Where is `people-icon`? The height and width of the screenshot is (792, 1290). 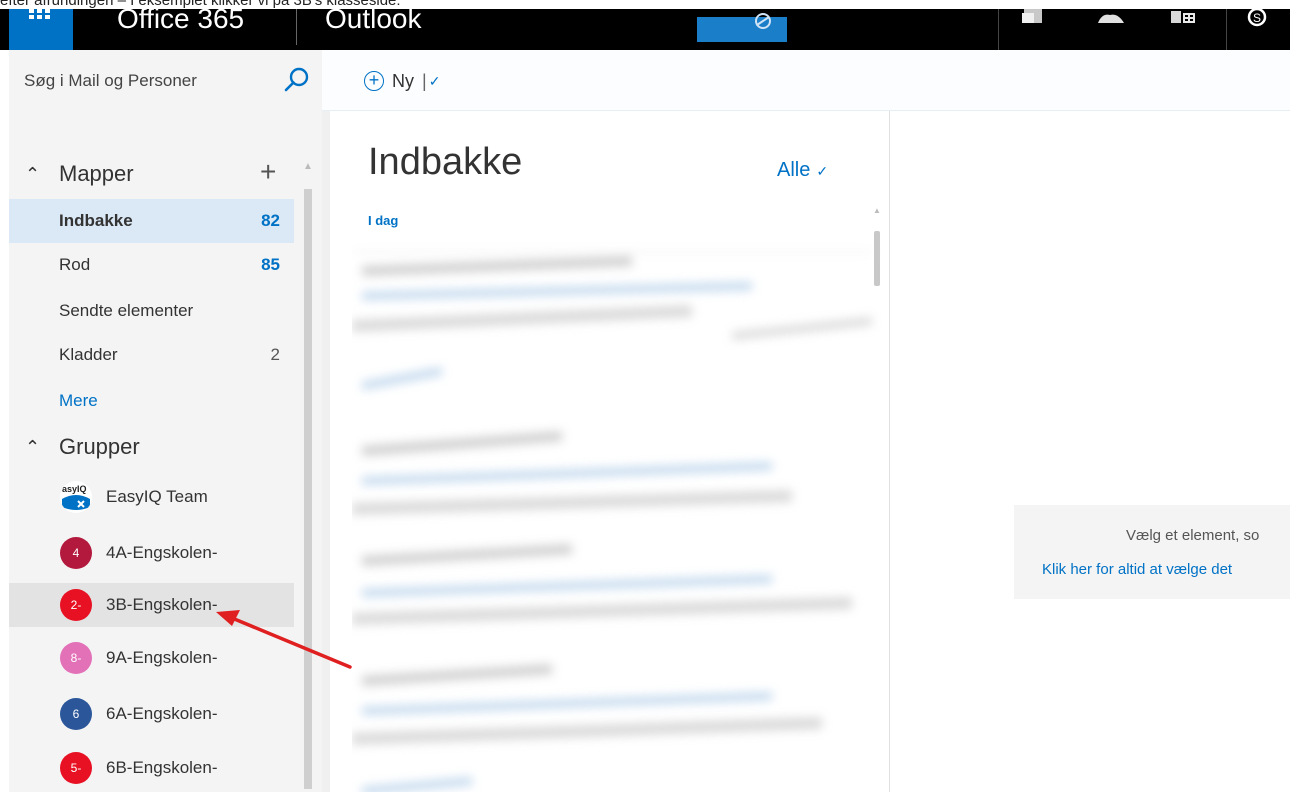 people-icon is located at coordinates (1111, 20).